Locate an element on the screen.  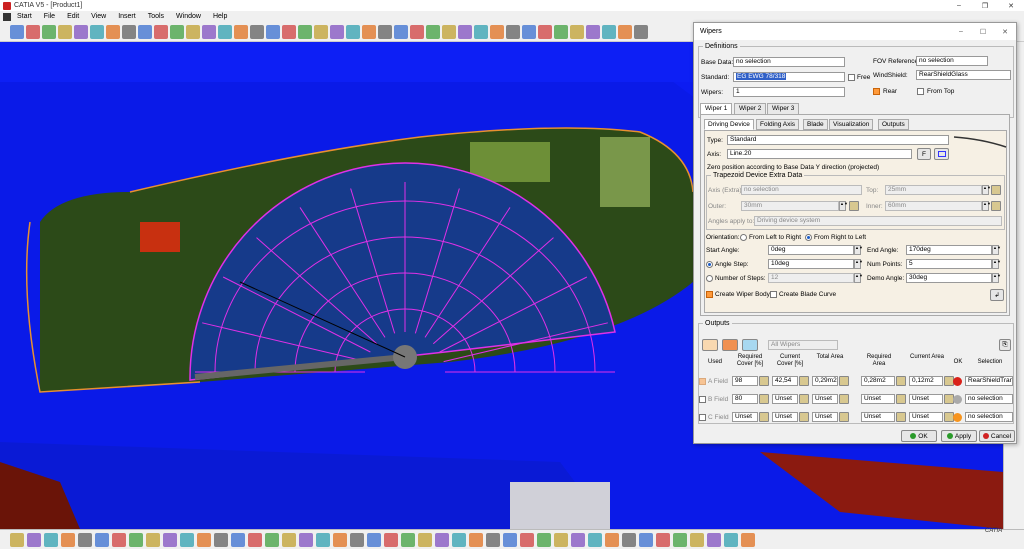
dialog-maximize-button: ☐ is located at coordinates (983, 31).